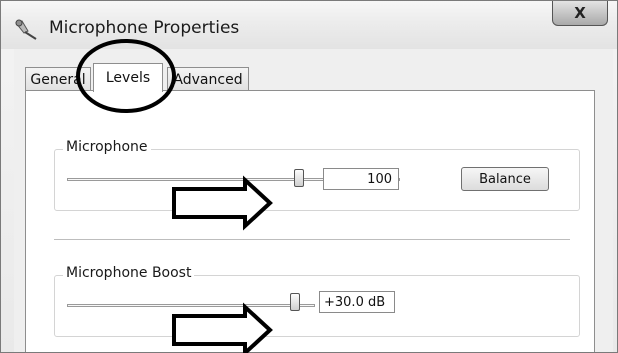 Image resolution: width=618 pixels, height=353 pixels. Describe the element at coordinates (299, 178) in the screenshot. I see `microphone-slider-thumb` at that location.